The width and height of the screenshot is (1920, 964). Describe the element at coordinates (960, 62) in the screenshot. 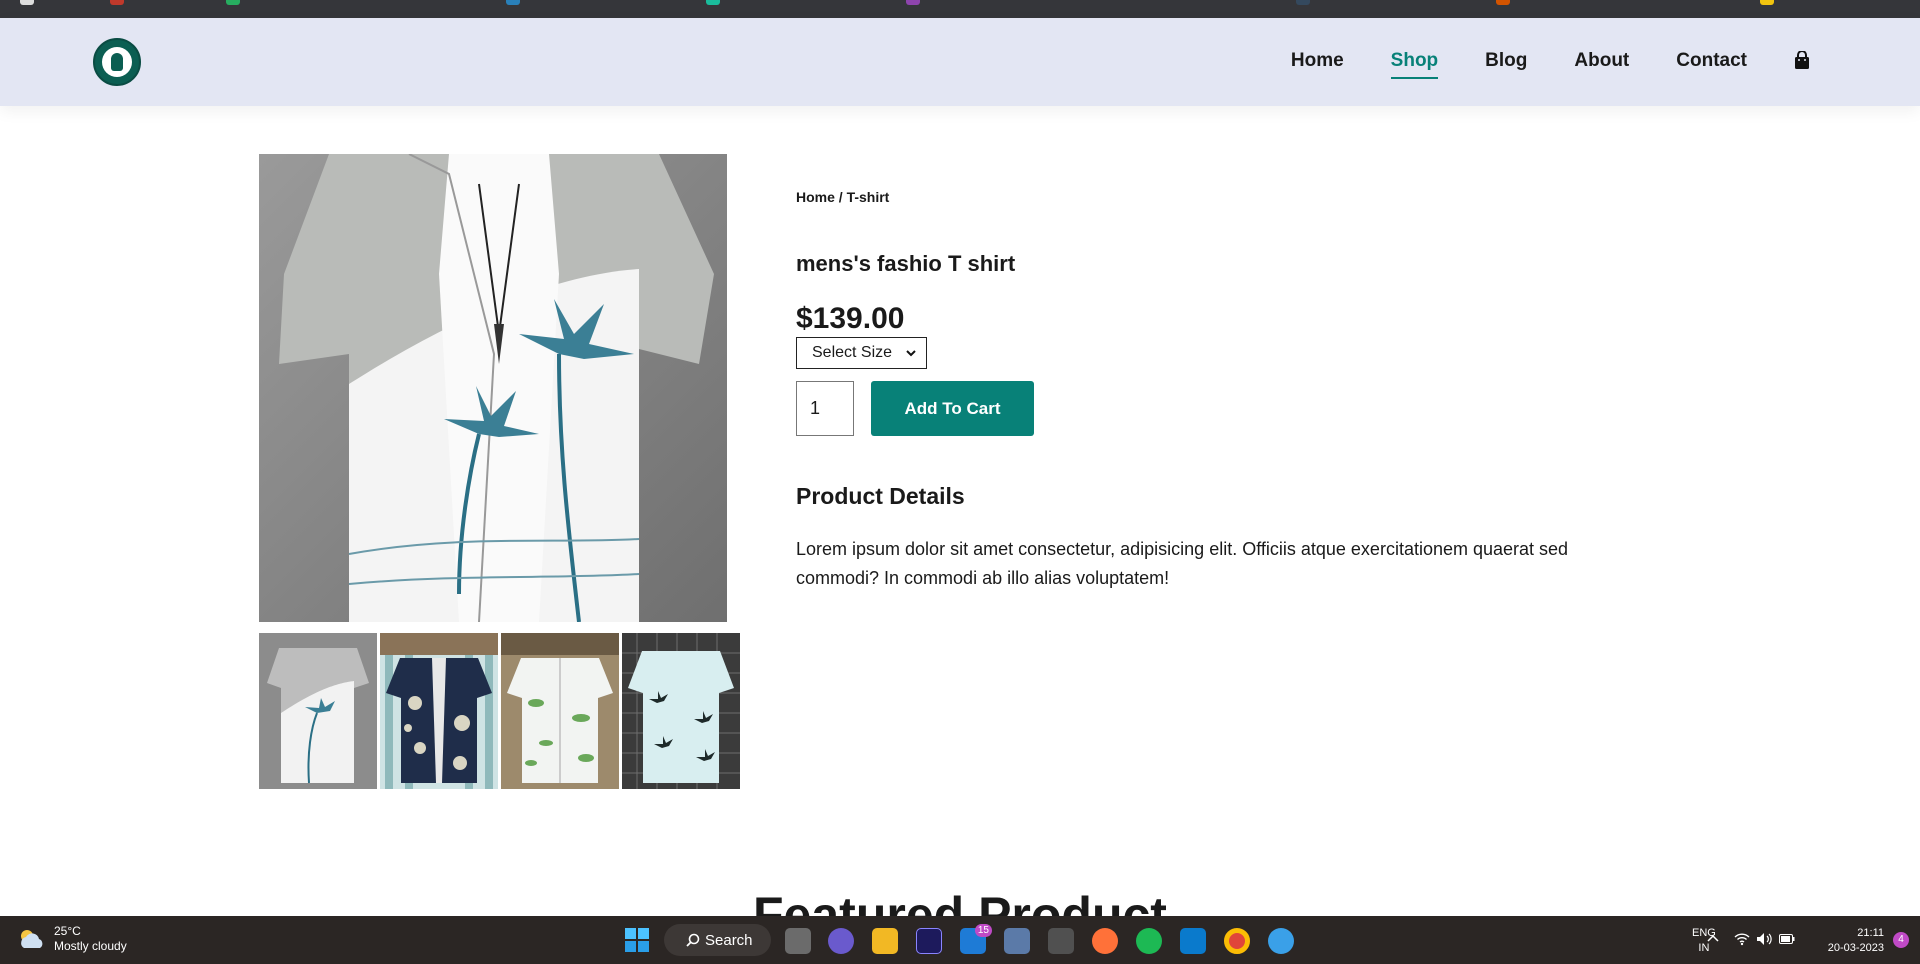

I see `site-header: Home Shop Blog About Contact` at that location.